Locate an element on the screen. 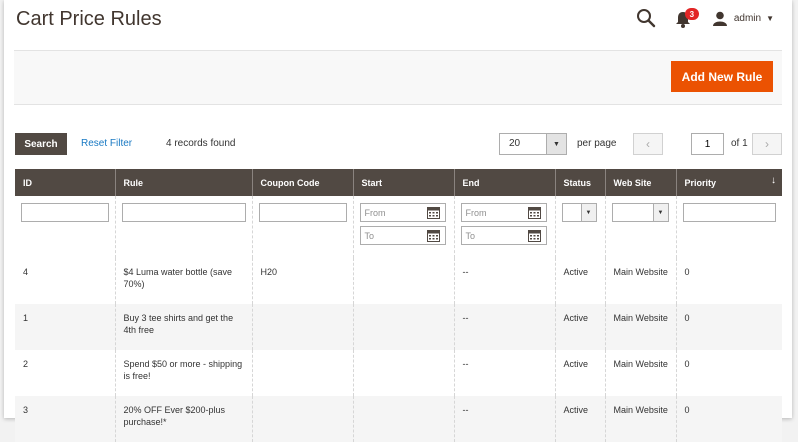 The width and height of the screenshot is (798, 442). cell-id: 2 is located at coordinates (26, 364).